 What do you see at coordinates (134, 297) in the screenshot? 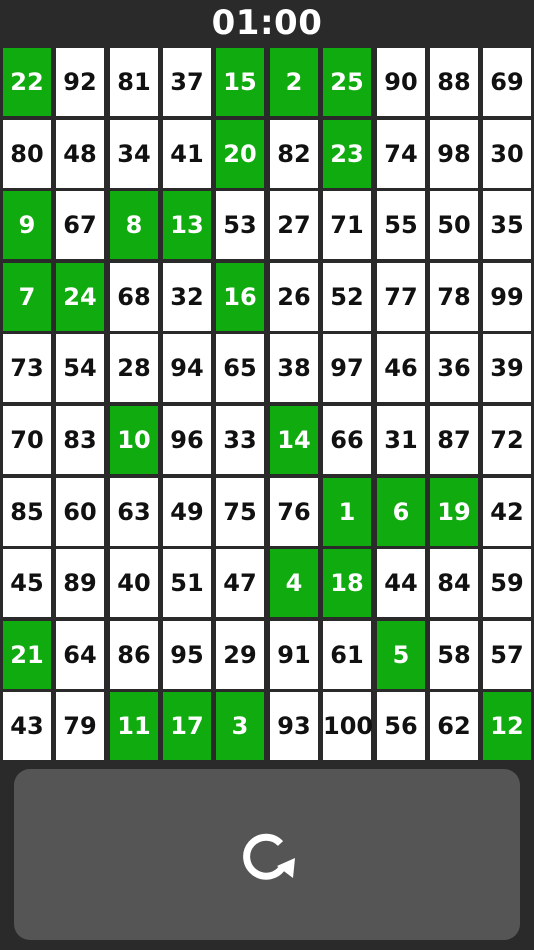
I see `grid-cell: 68` at bounding box center [134, 297].